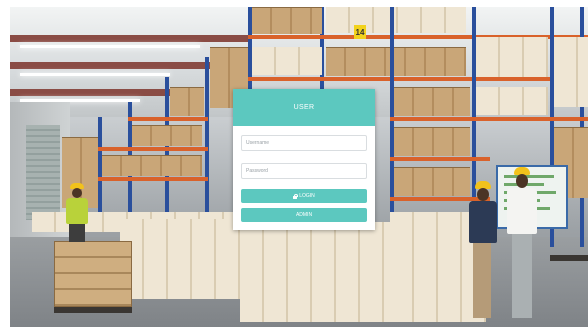  What do you see at coordinates (93, 274) in the screenshot?
I see `pallet-stack` at bounding box center [93, 274].